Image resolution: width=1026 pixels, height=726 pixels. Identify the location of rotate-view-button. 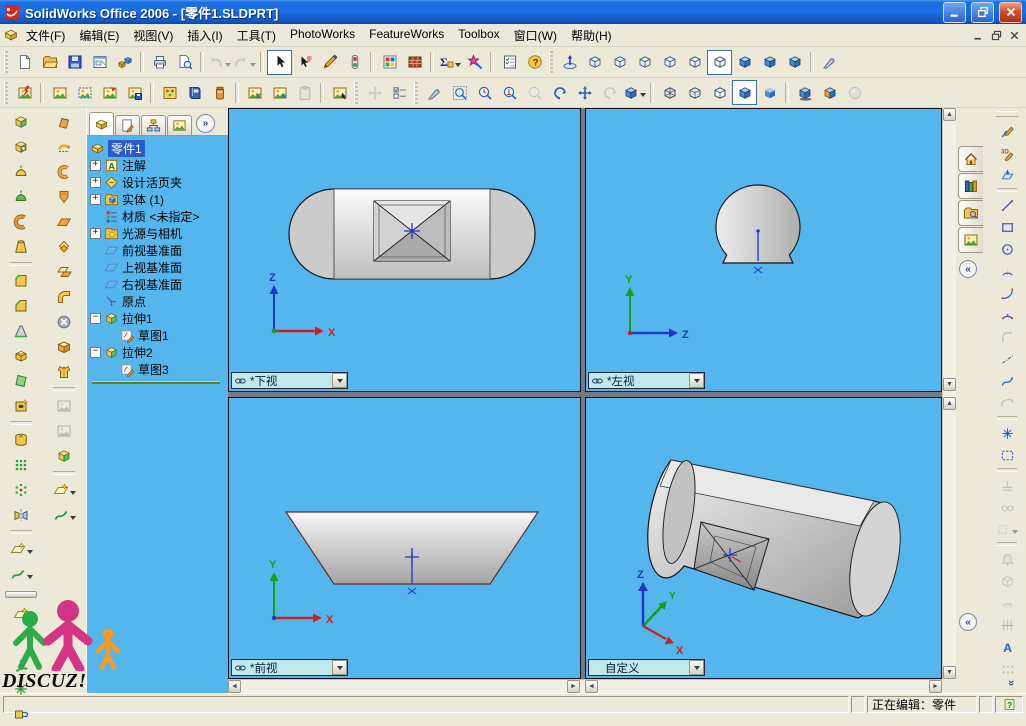
(559, 92).